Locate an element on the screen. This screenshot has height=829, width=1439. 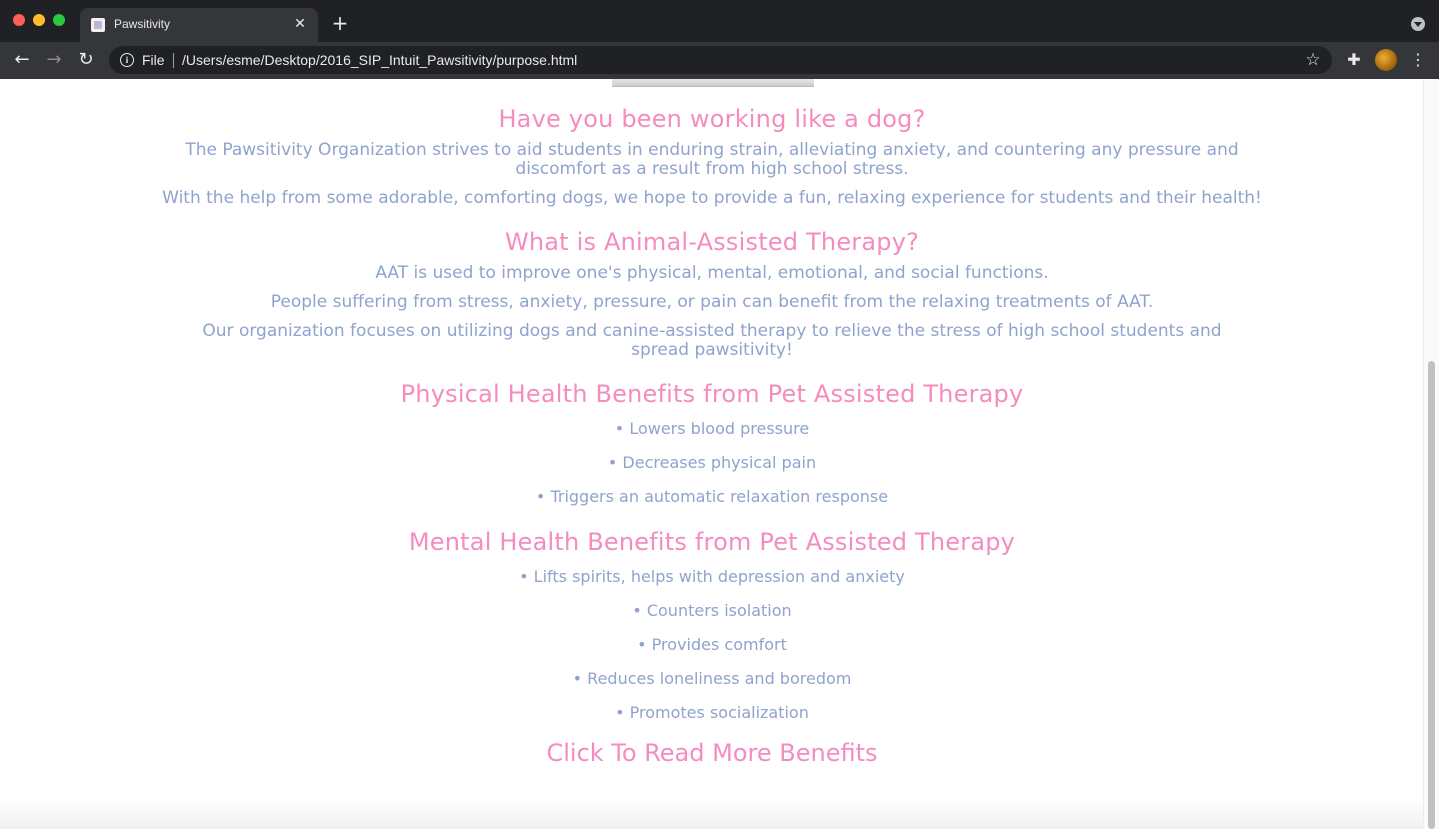
intro-heading: Have you been working like a dog? is located at coordinates (712, 119).